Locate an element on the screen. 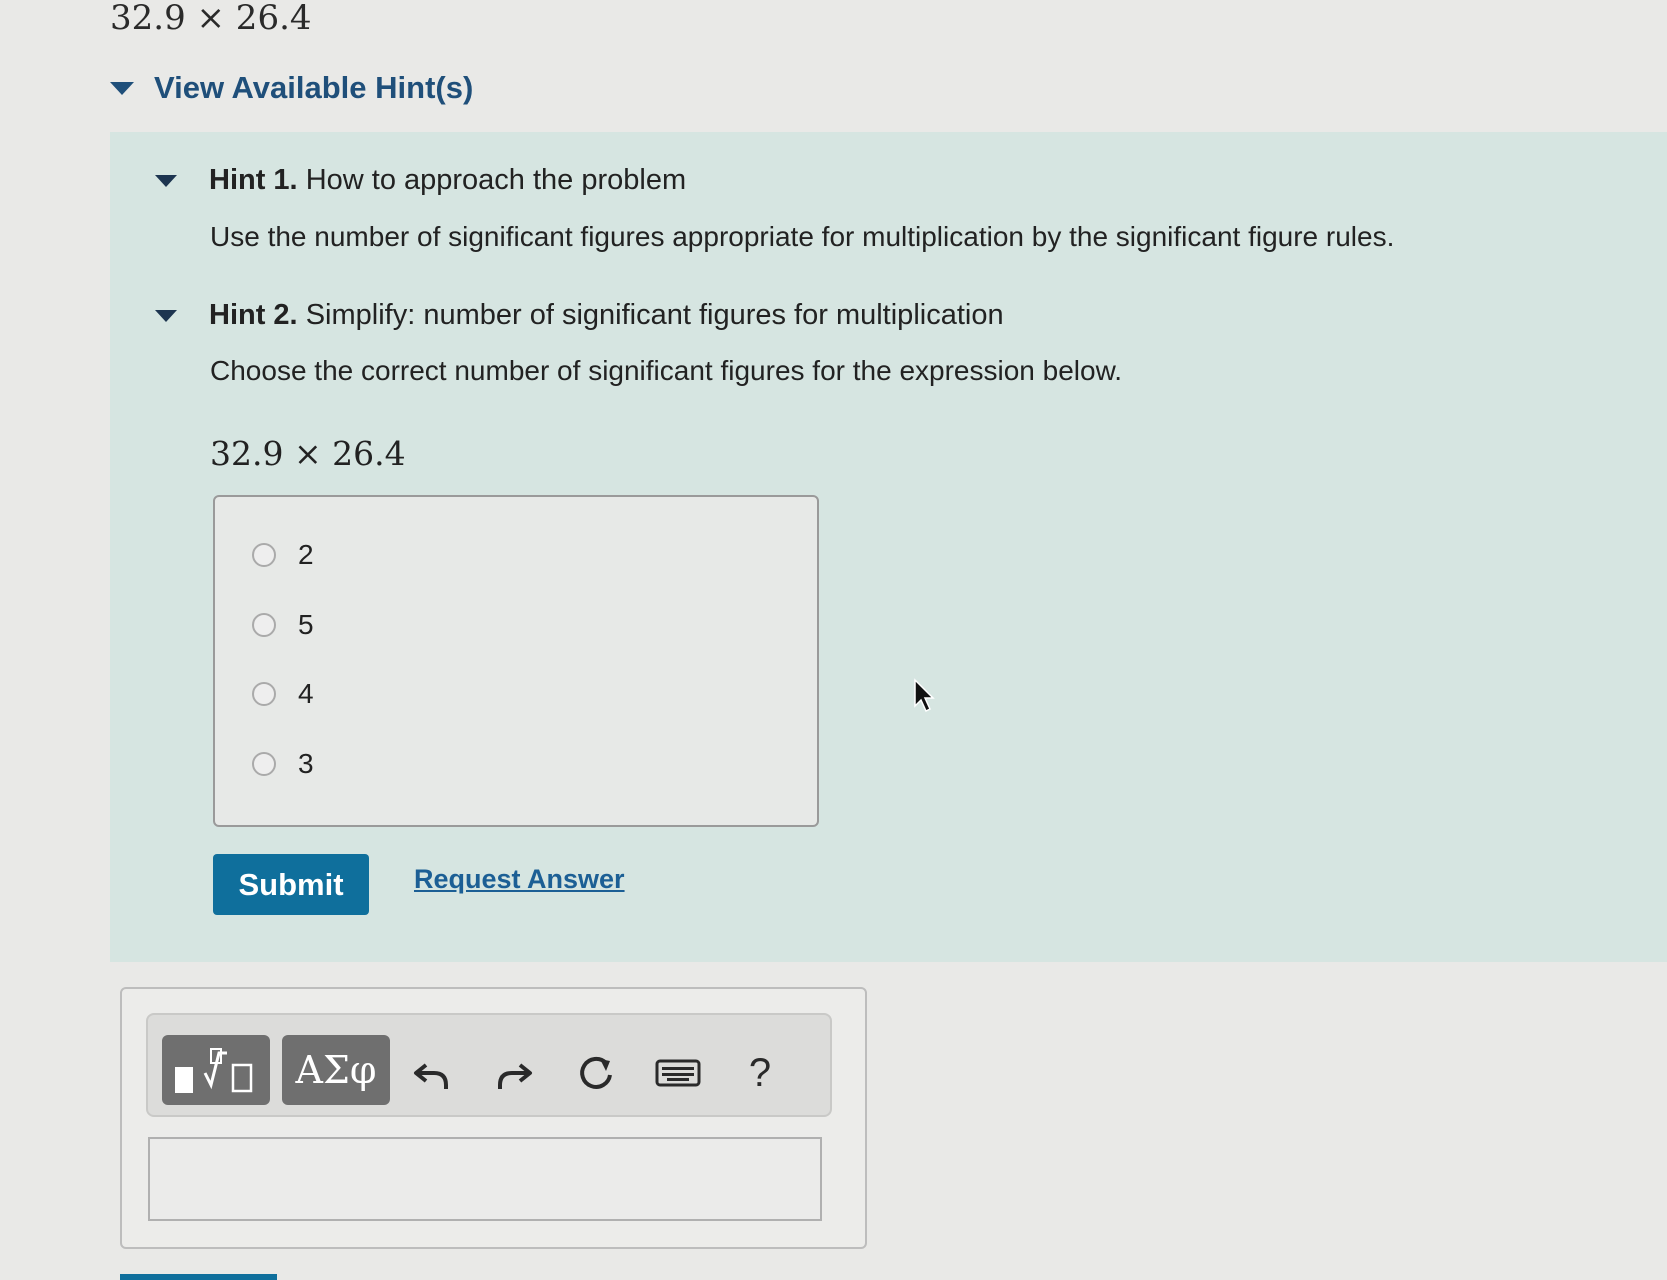 The image size is (1667, 1280). view-hints-toggle: View Available Hint(s) is located at coordinates (291, 88).